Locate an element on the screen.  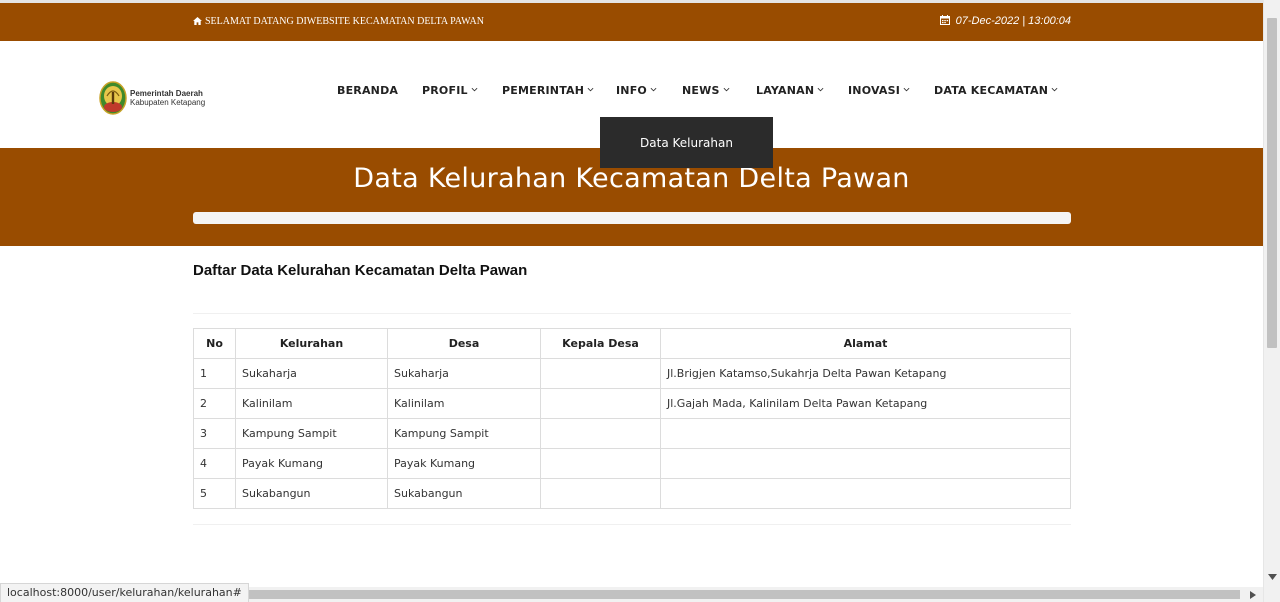
scroll-right-arrow-icon is located at coordinates (1253, 595).